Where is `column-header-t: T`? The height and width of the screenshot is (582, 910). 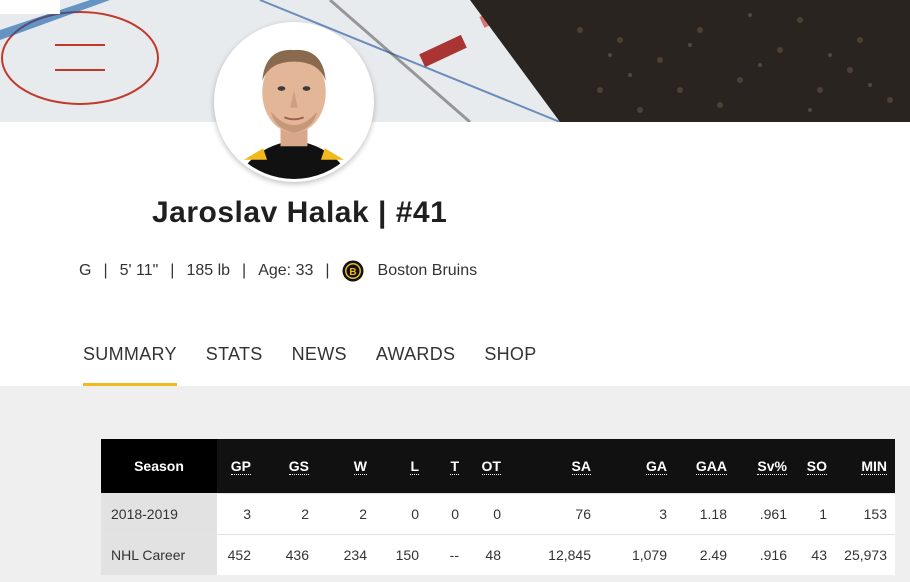
column-header-t: T is located at coordinates (439, 466).